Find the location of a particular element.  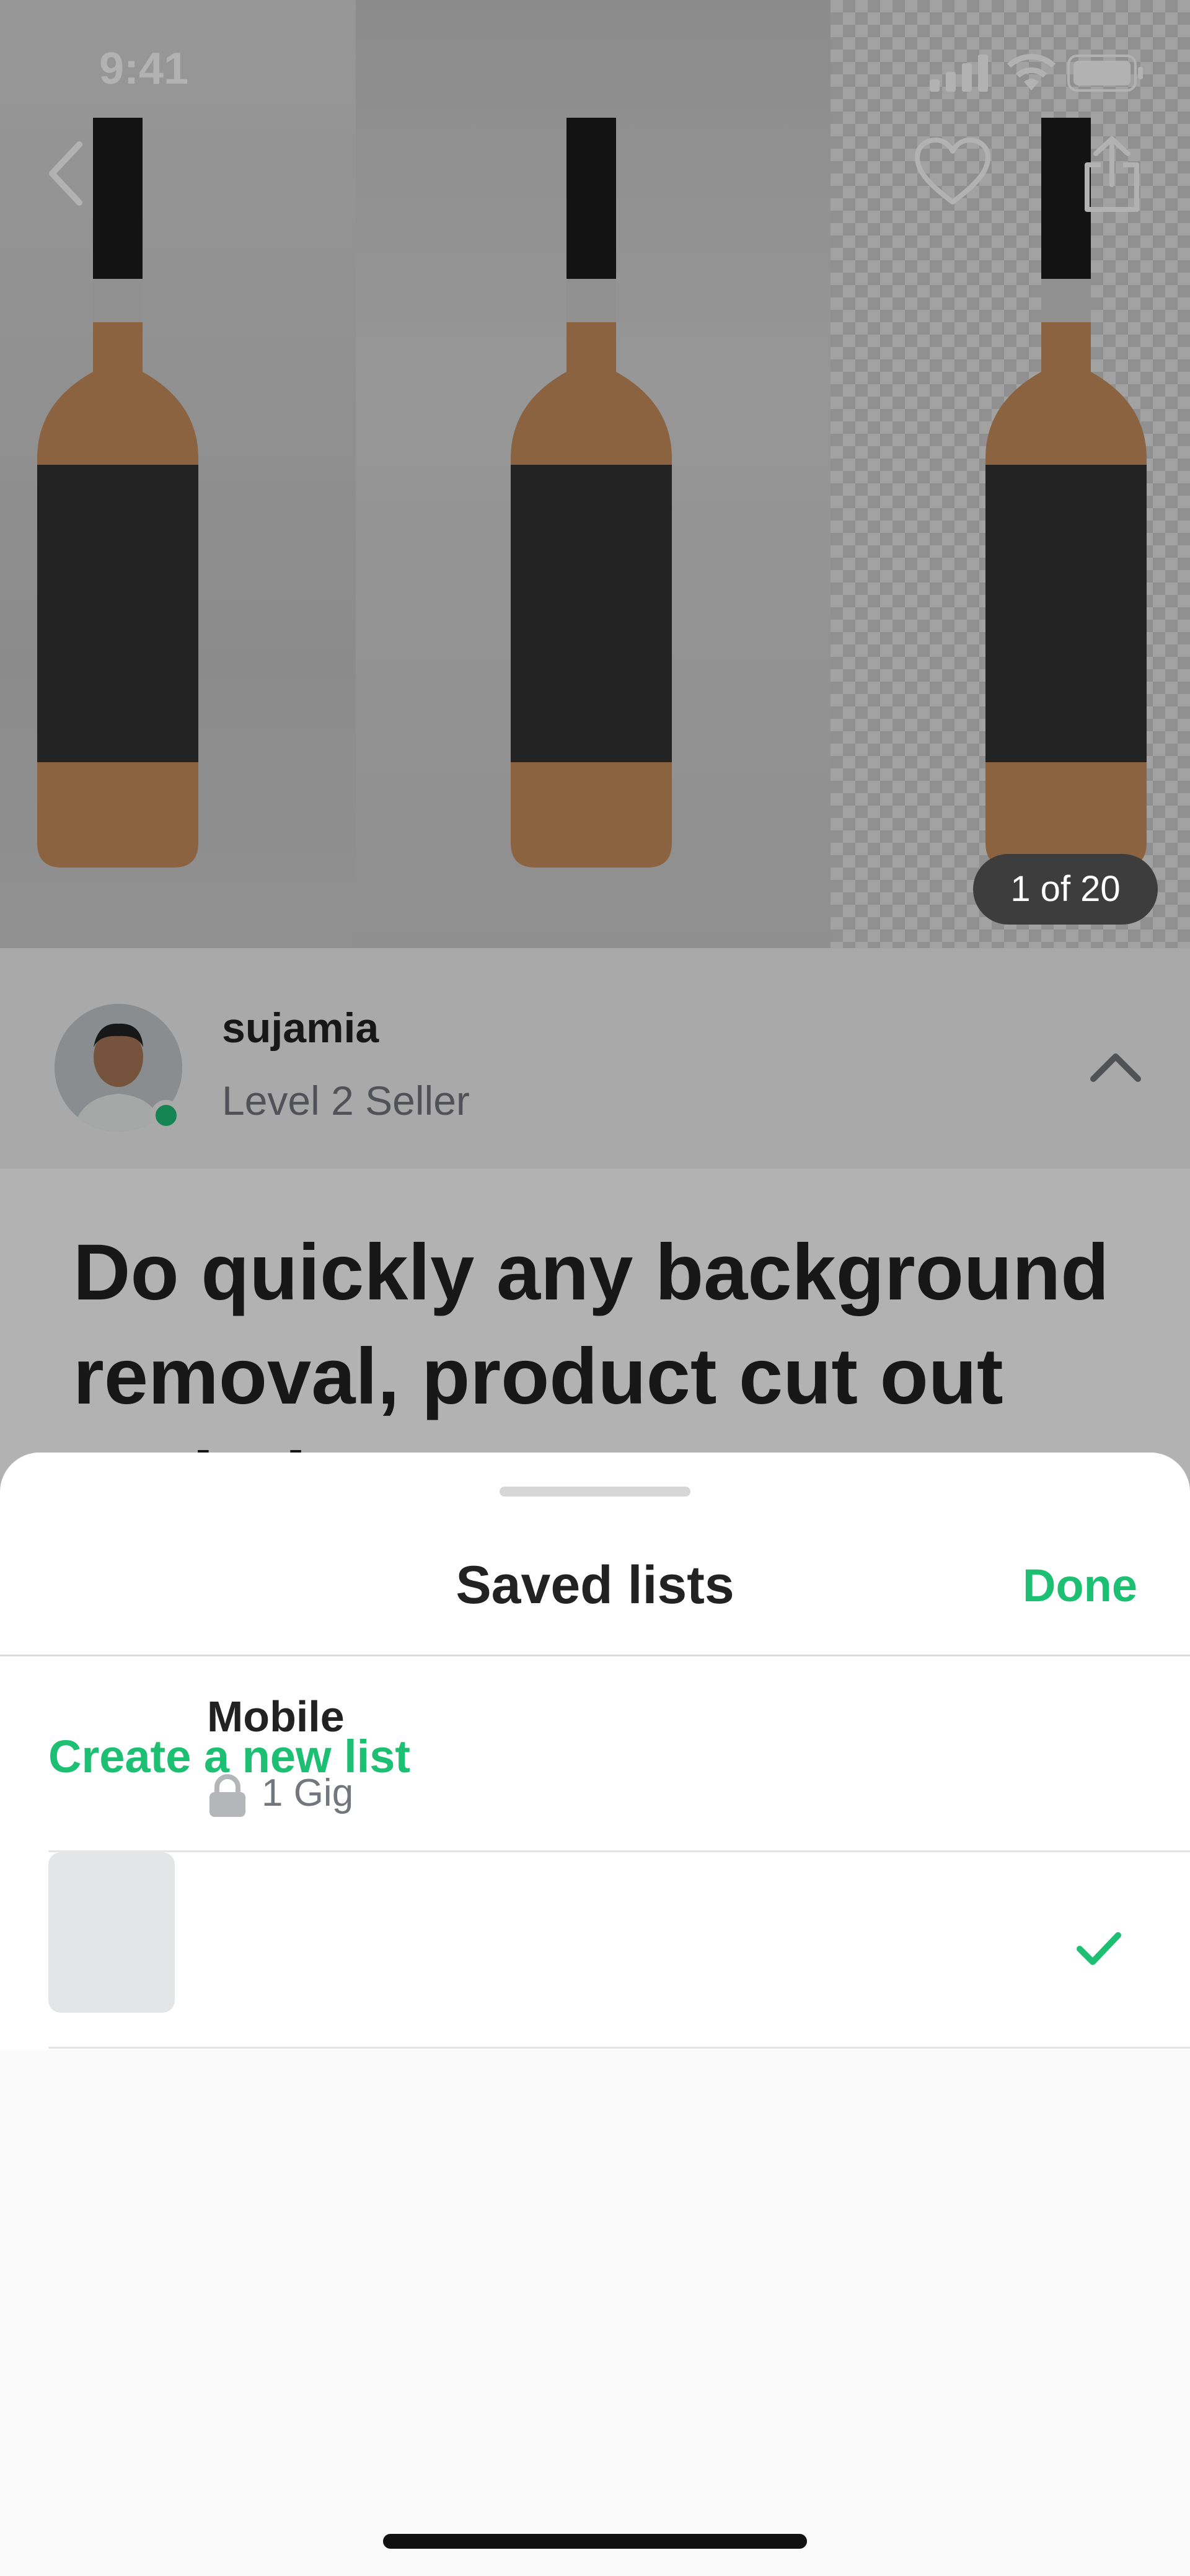

sheet-title: Saved lists is located at coordinates (595, 1585).